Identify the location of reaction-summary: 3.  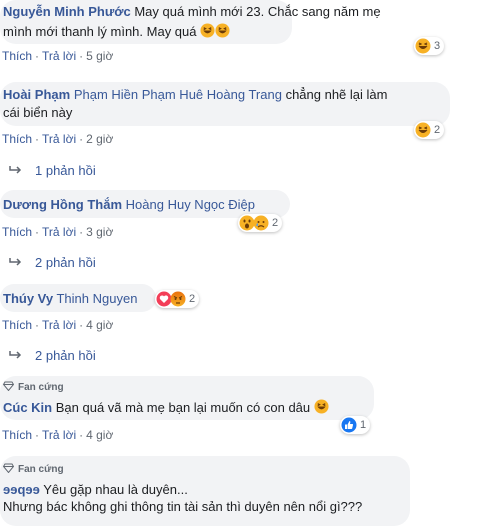
(429, 46).